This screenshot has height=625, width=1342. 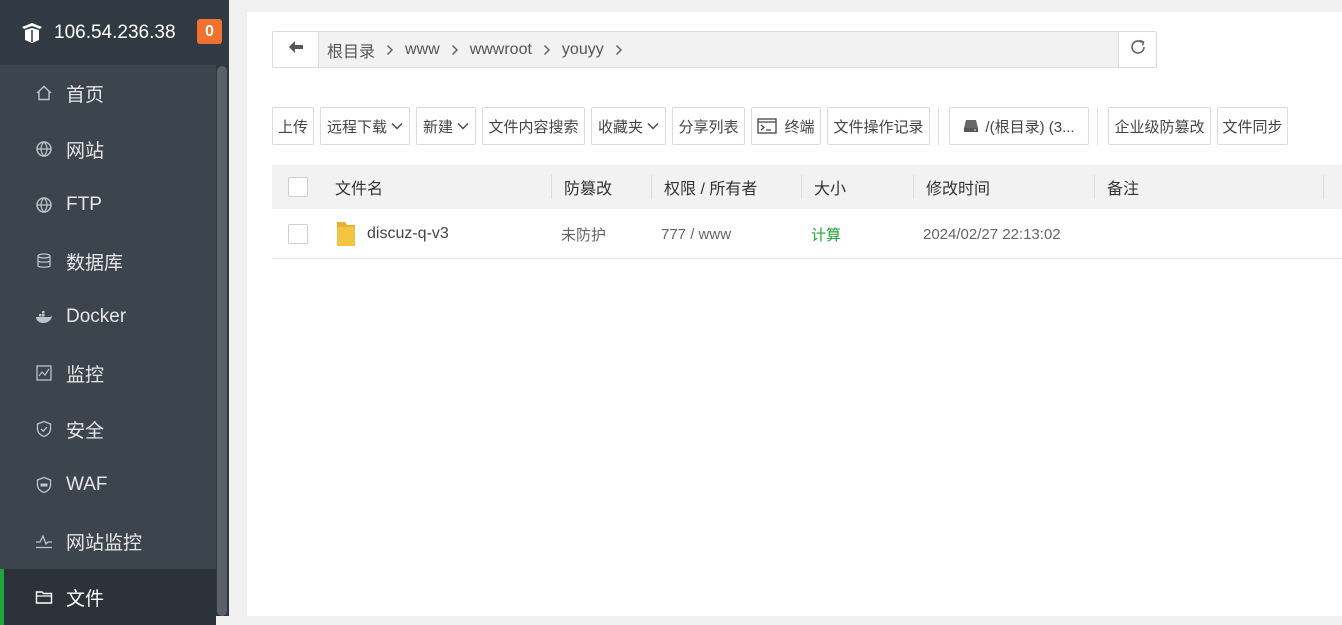 I want to click on permission-owner: 777 / www, so click(x=696, y=234).